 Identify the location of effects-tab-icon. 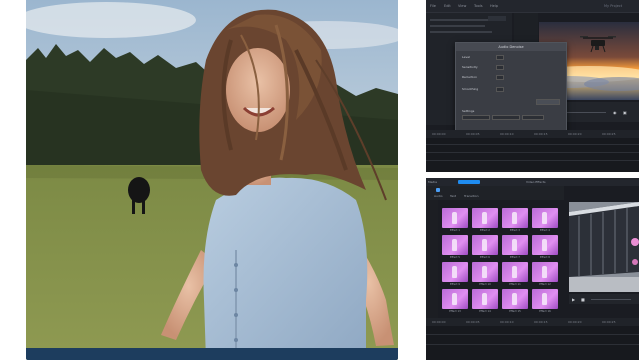
(438, 190).